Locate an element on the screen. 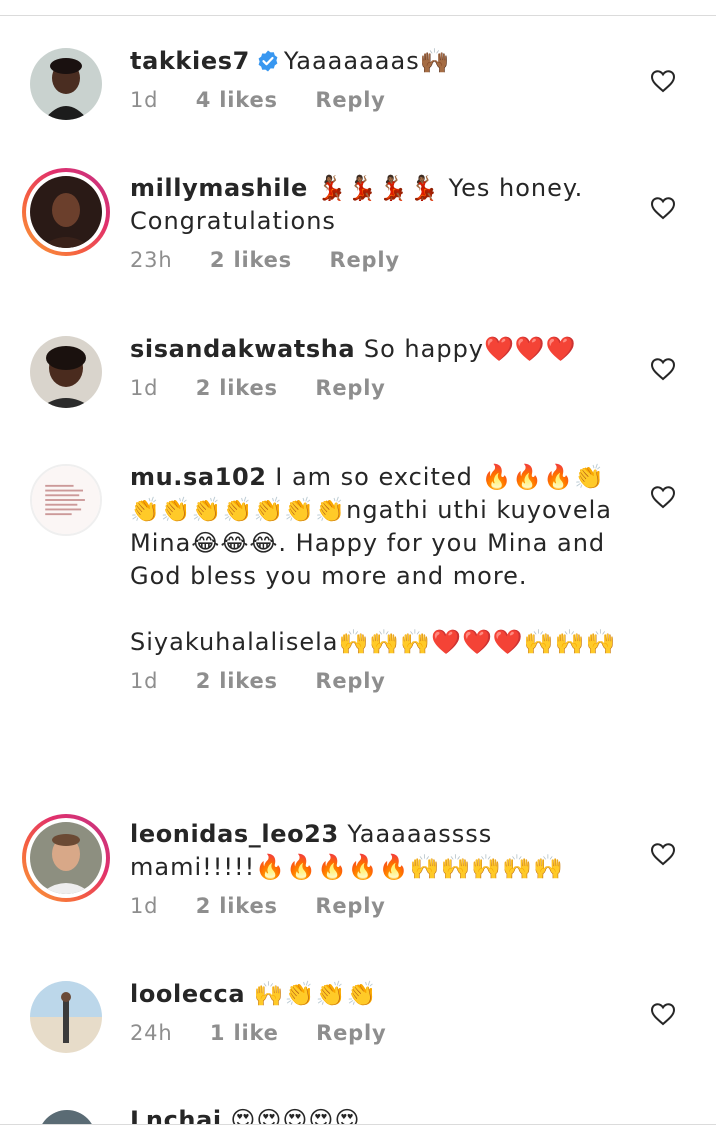  comment-meta: 1d 4 likes Reply is located at coordinates (375, 103).